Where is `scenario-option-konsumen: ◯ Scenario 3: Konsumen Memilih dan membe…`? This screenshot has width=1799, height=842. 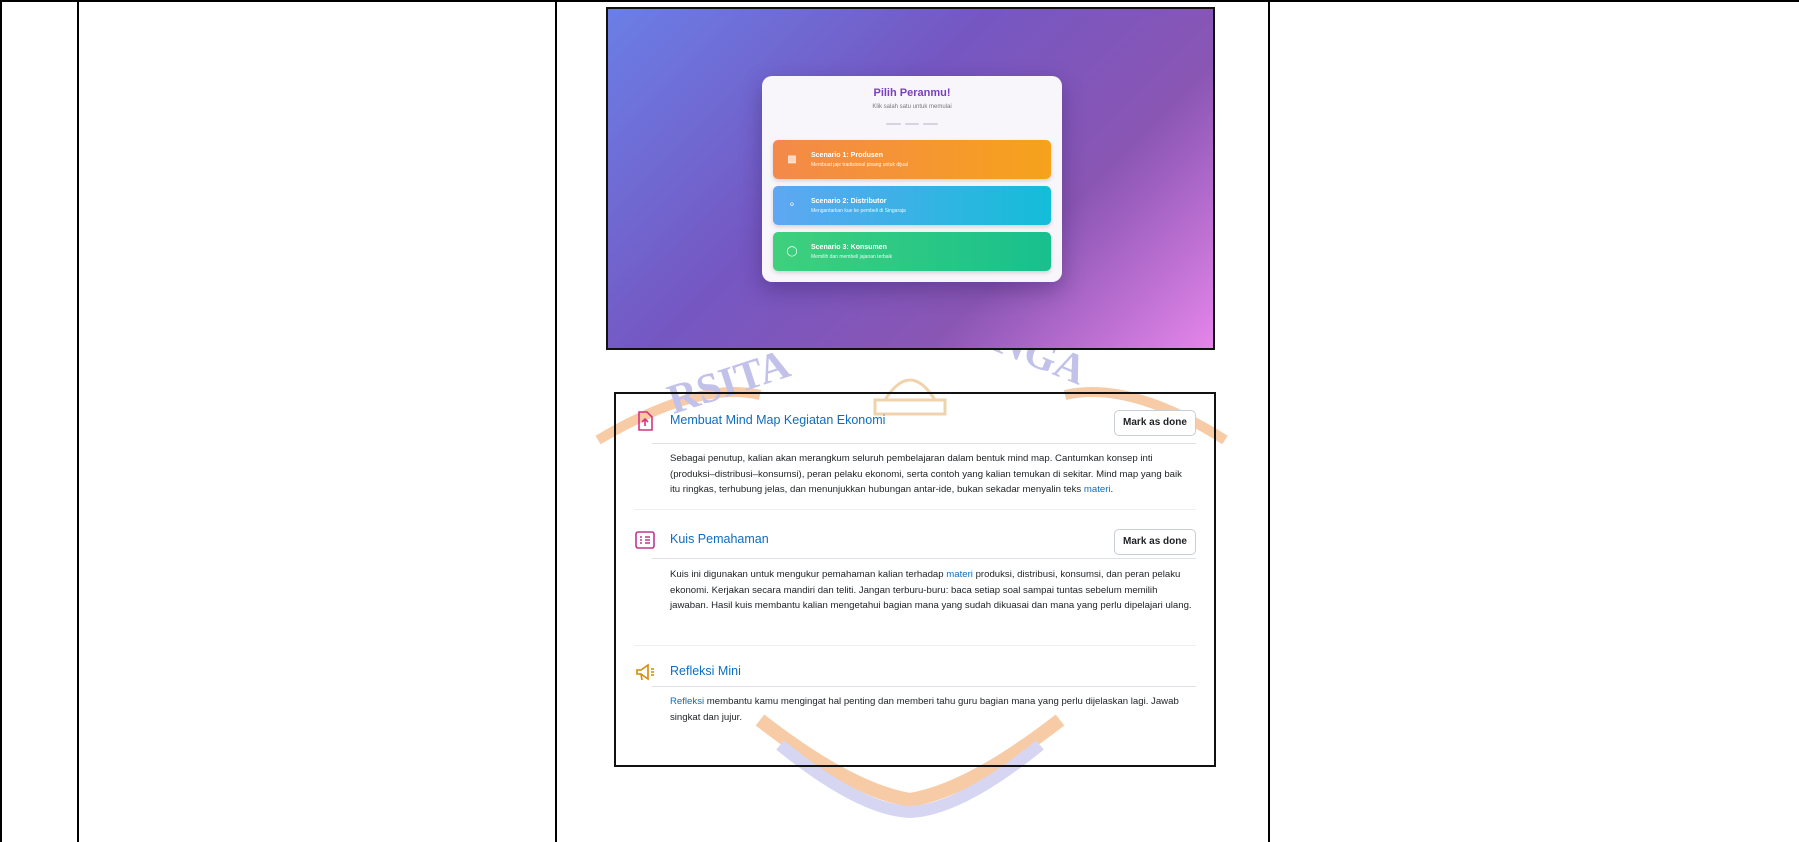 scenario-option-konsumen: ◯ Scenario 3: Konsumen Memilih dan membe… is located at coordinates (912, 251).